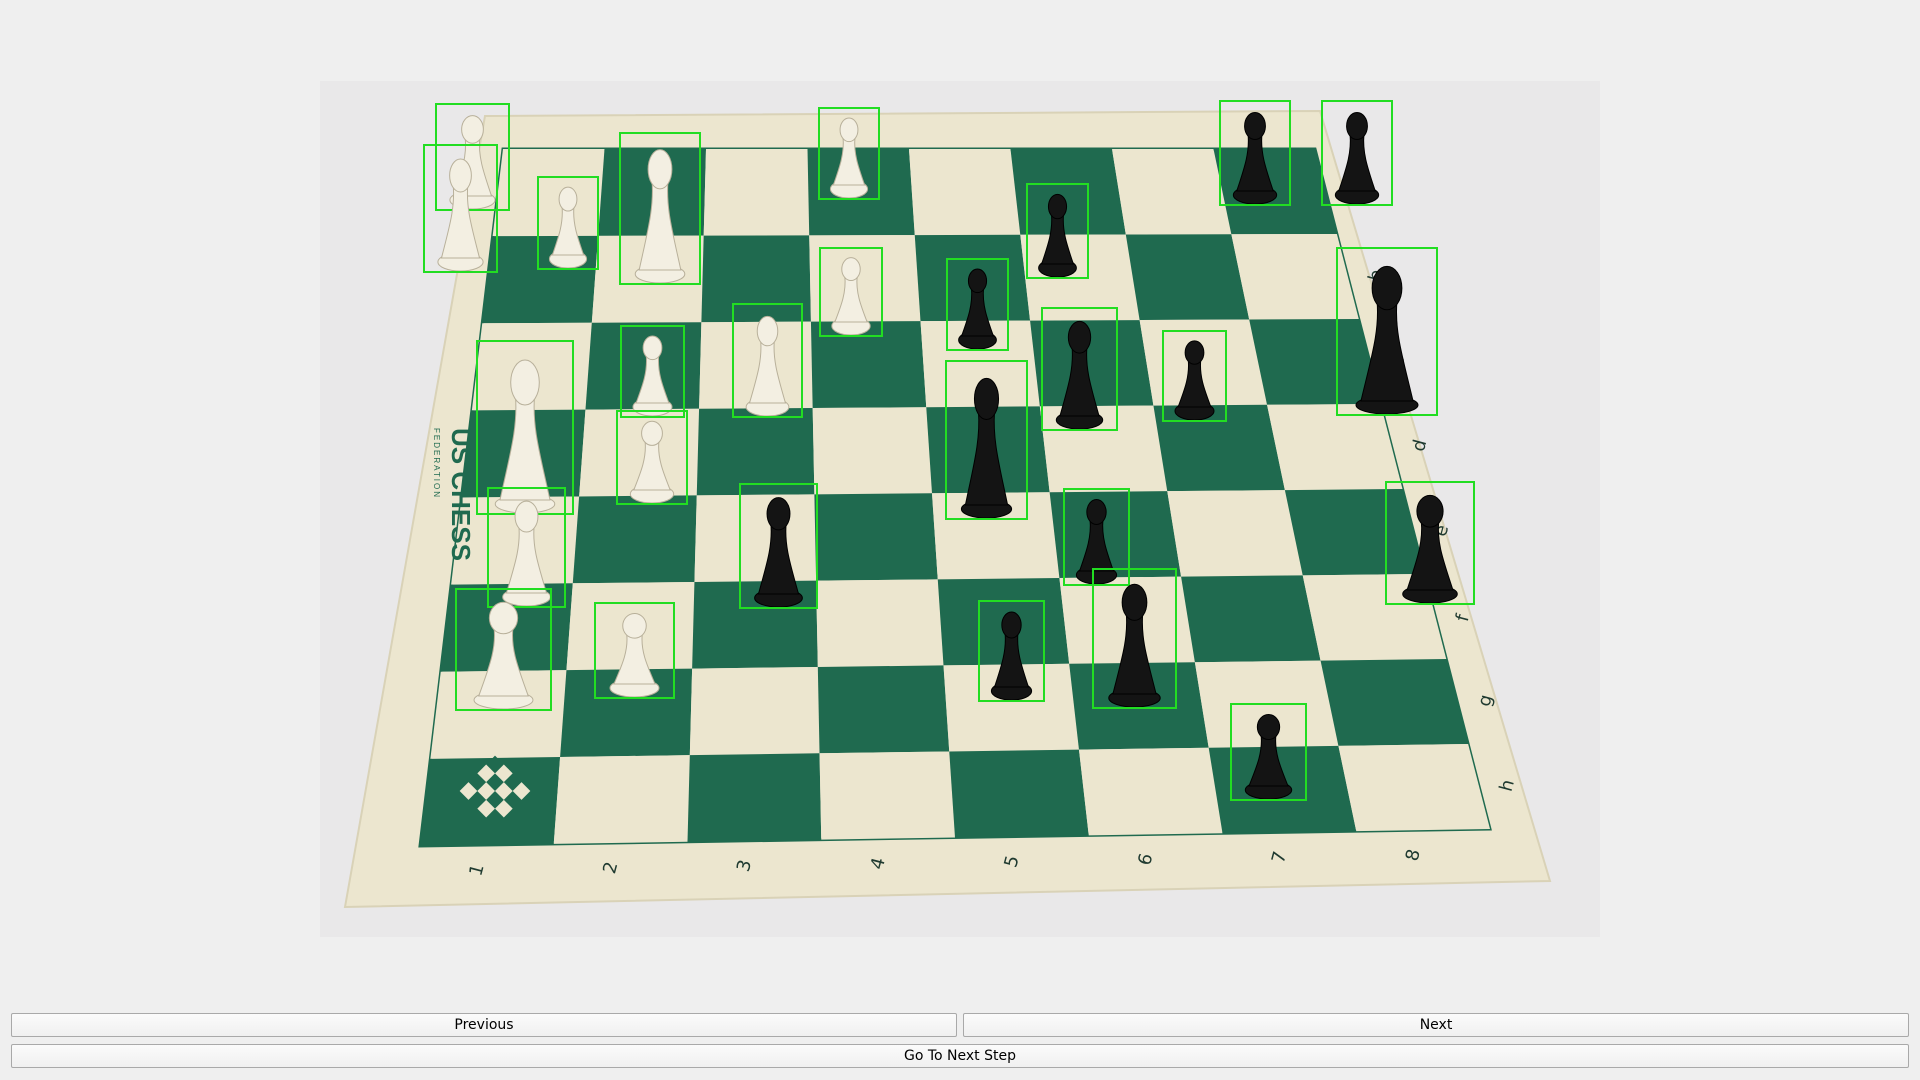  What do you see at coordinates (436, 463) in the screenshot?
I see `mat-brand-subtext: FEDERATION` at bounding box center [436, 463].